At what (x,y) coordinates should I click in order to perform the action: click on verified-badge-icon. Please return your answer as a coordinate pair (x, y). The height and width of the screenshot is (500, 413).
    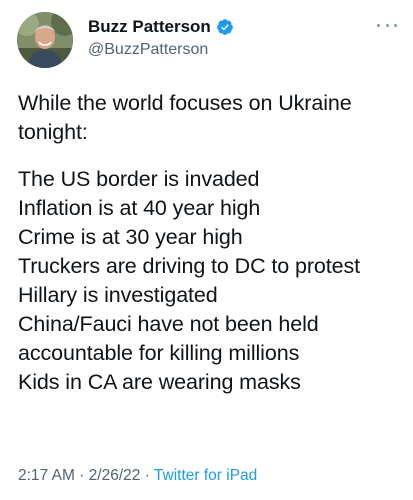
    Looking at the image, I should click on (225, 27).